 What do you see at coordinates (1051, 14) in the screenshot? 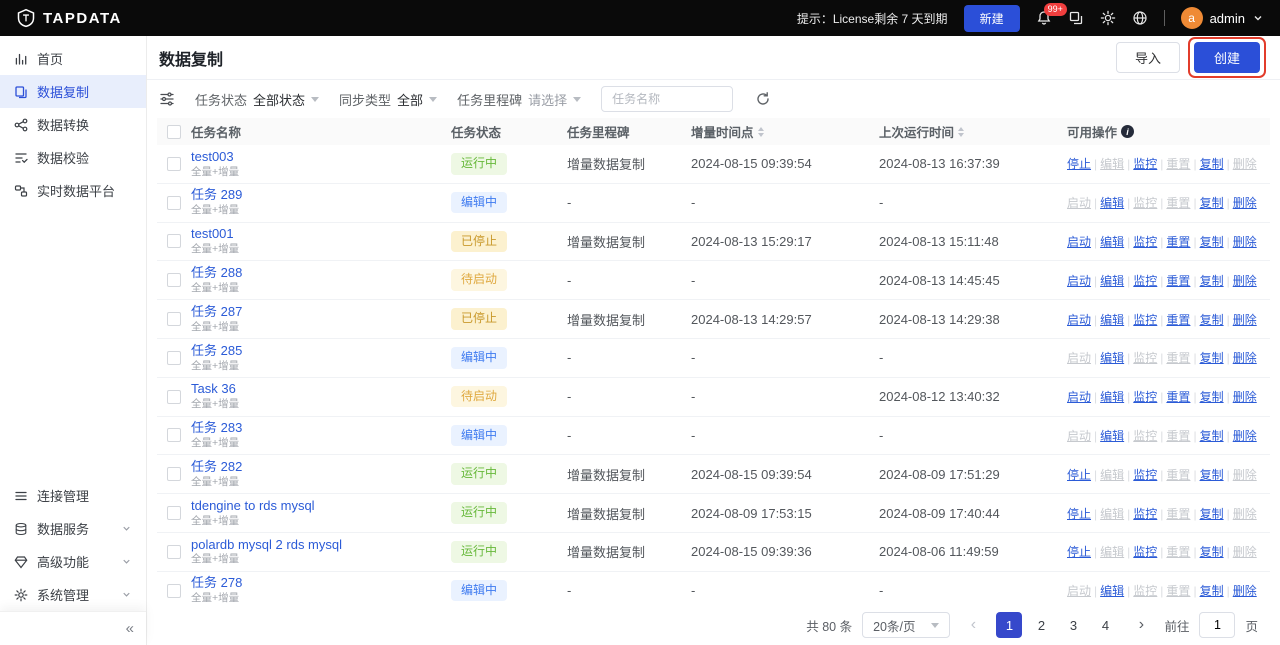
I see `notification-bell-icon: 99+` at bounding box center [1051, 14].